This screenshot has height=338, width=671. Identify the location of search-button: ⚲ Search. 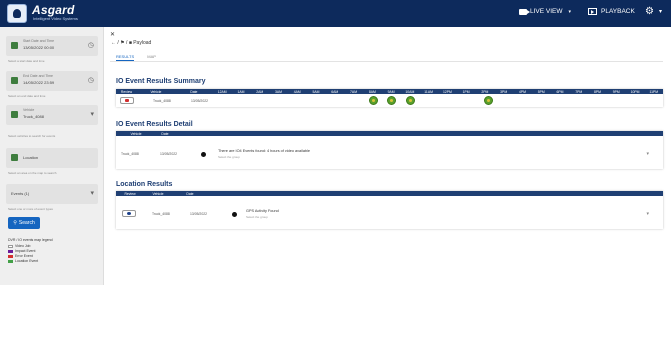
(24, 223).